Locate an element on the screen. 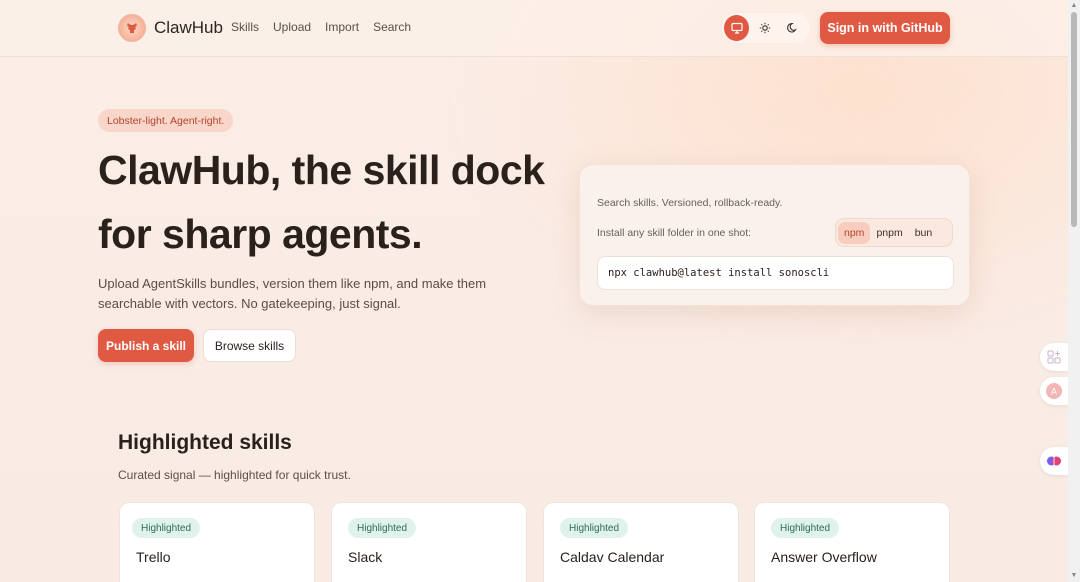 The width and height of the screenshot is (1080, 582). scroll-thumb is located at coordinates (1074, 119).